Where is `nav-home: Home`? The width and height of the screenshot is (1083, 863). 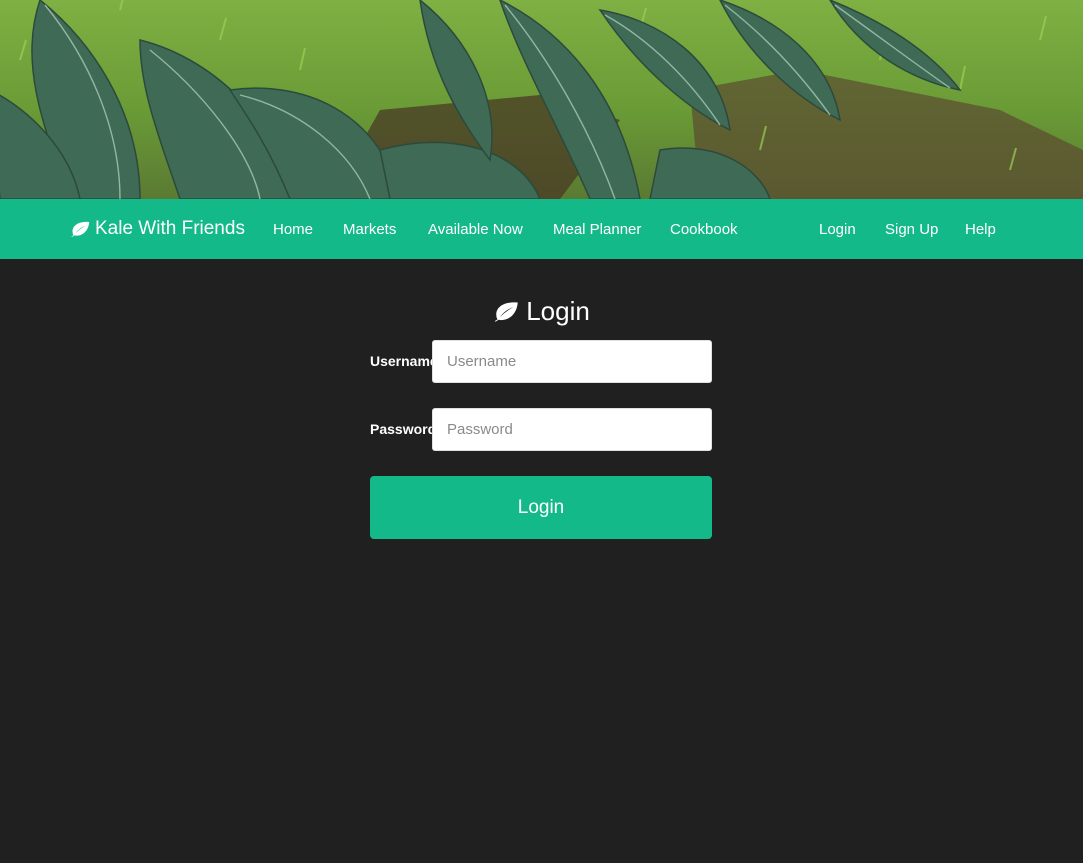
nav-home: Home is located at coordinates (293, 229).